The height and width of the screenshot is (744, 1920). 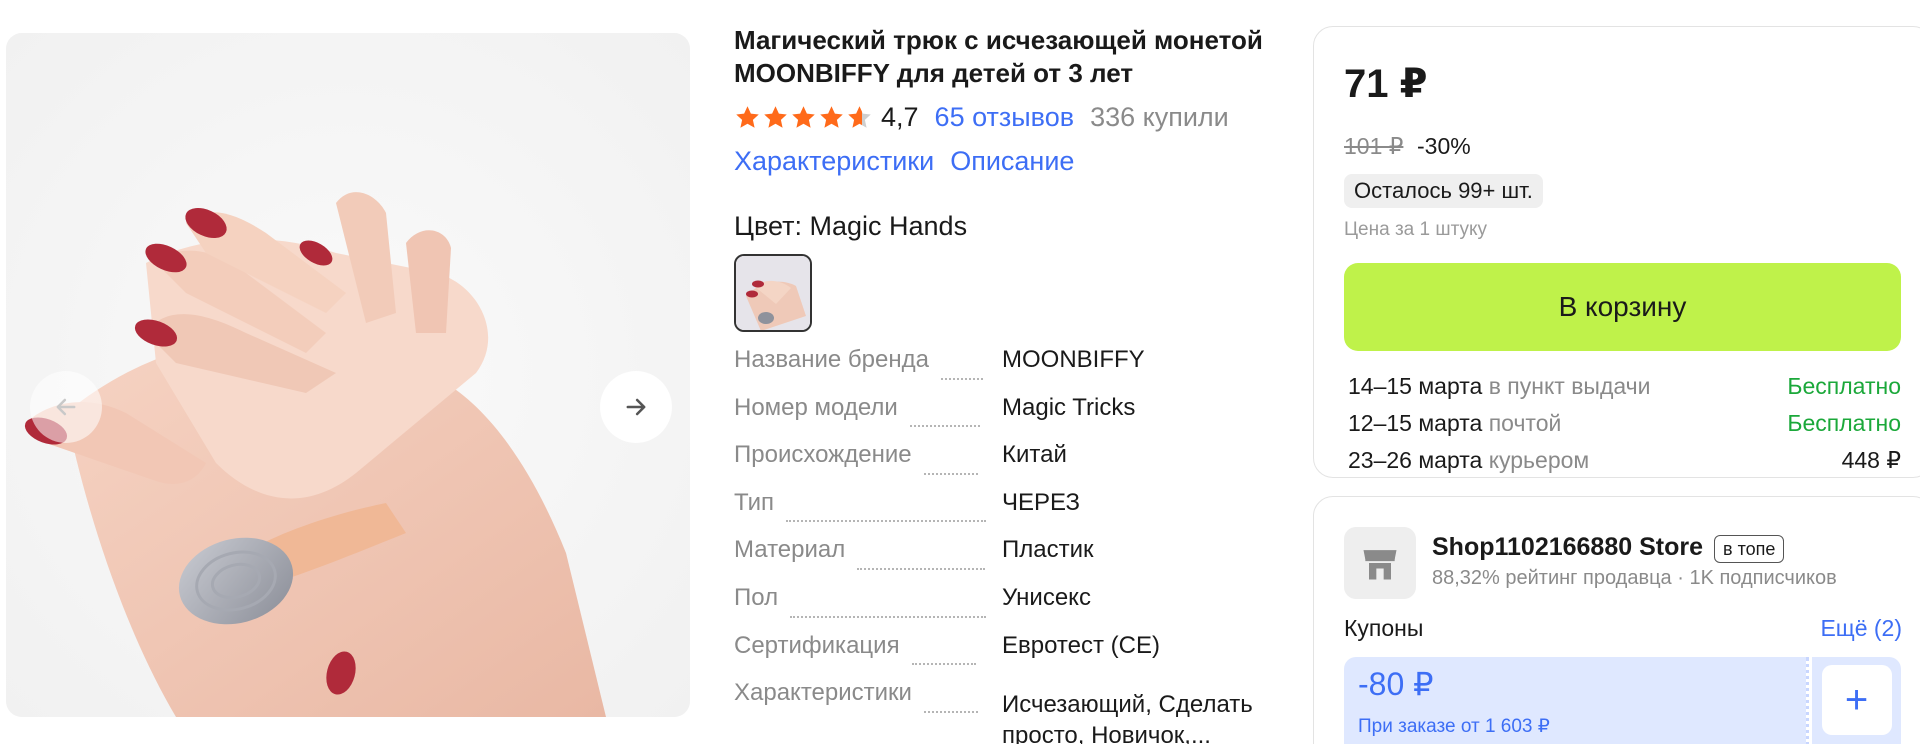 I want to click on spec-value: ЧЕРЕЗ, so click(x=1041, y=502).